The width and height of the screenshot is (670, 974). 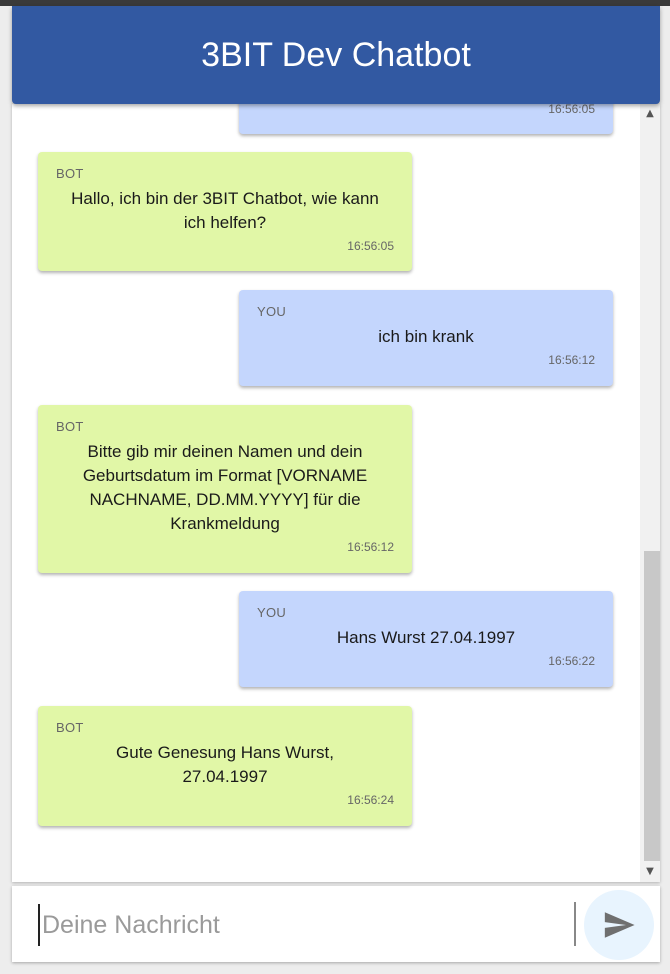 I want to click on message-bubble-you: YOU ich bin krank 16:56:12, so click(x=426, y=338).